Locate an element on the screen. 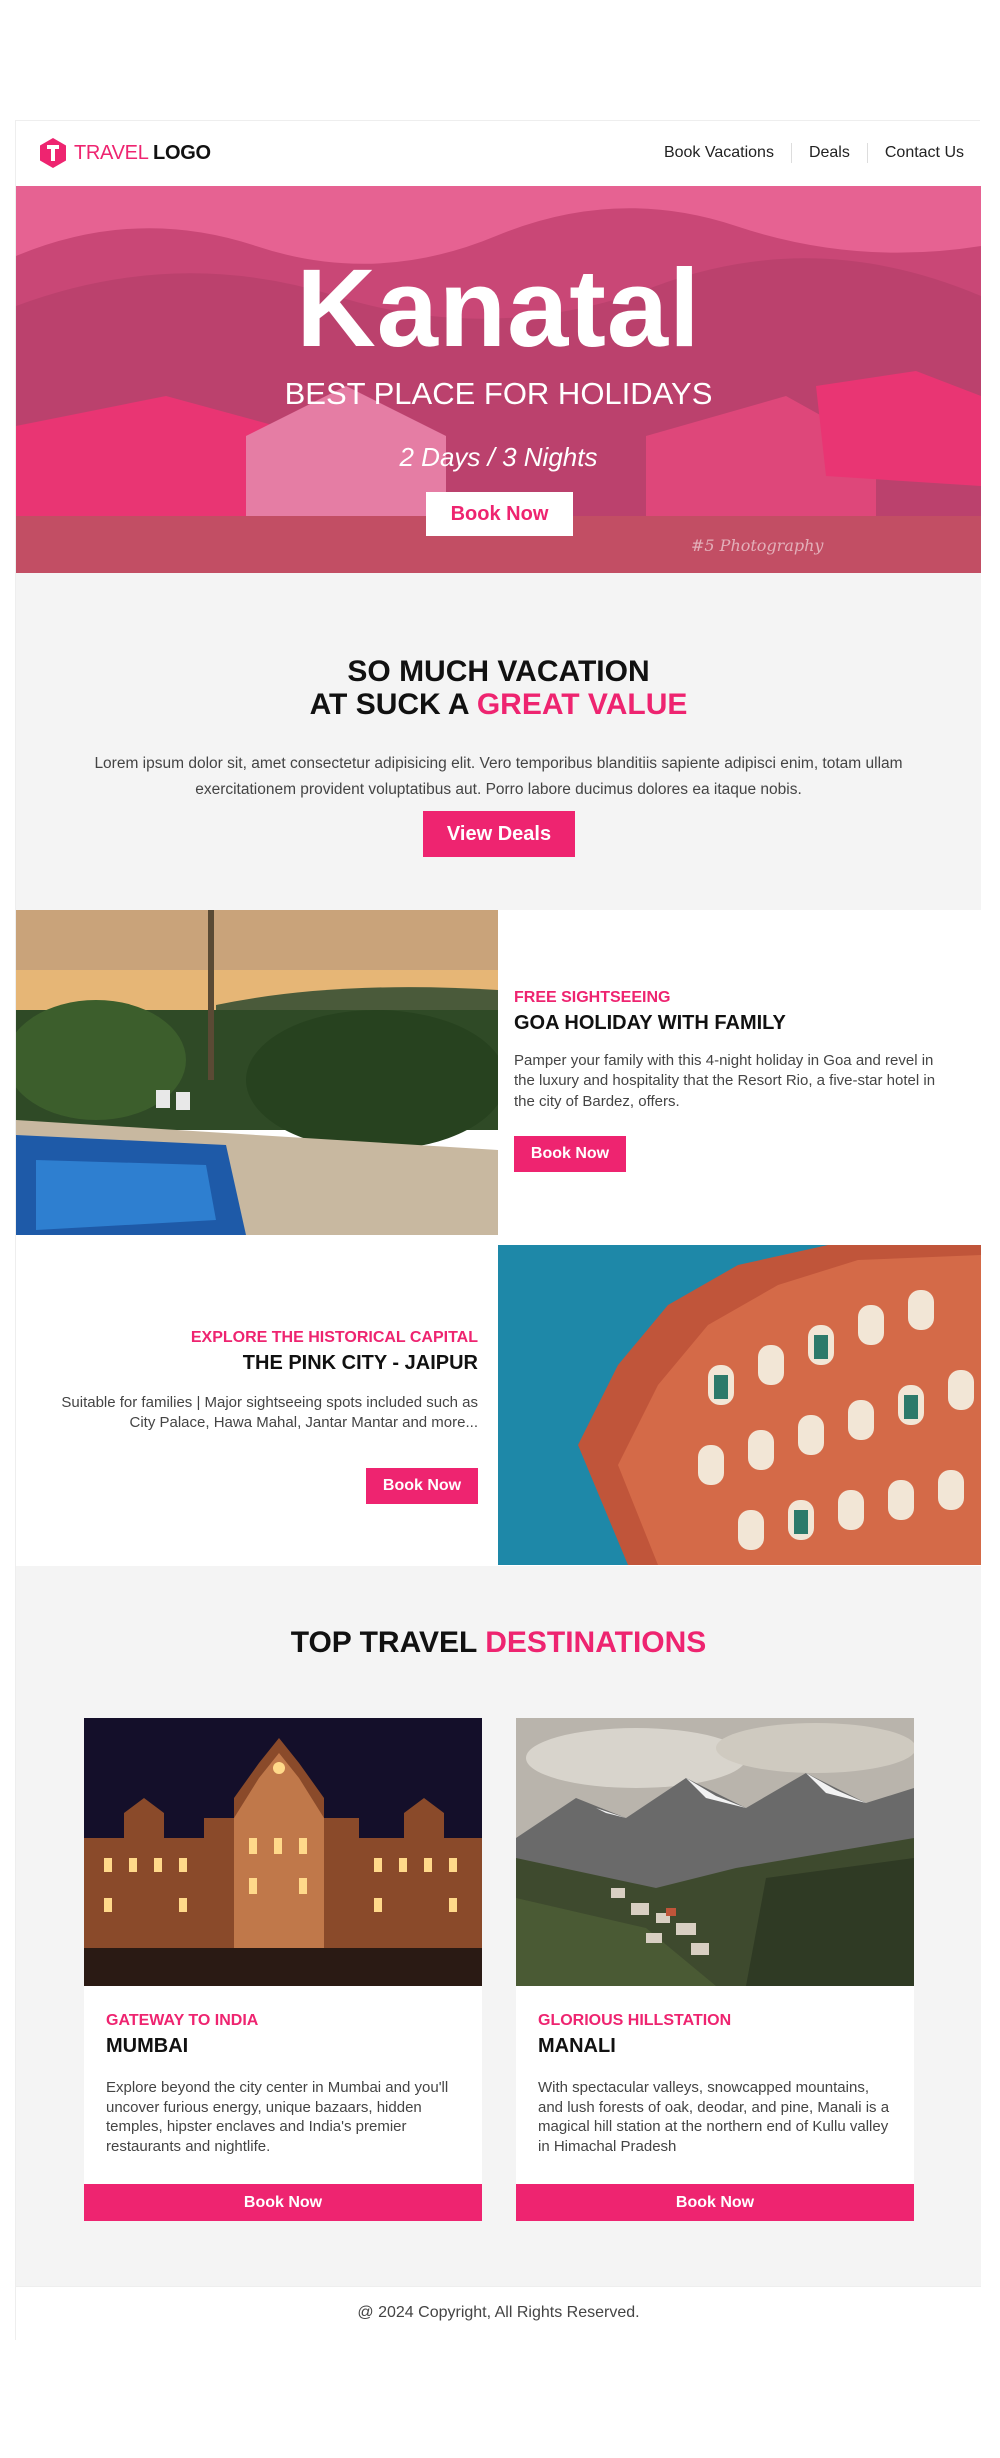 The width and height of the screenshot is (1000, 2458). nav-deals: Deals is located at coordinates (829, 153).